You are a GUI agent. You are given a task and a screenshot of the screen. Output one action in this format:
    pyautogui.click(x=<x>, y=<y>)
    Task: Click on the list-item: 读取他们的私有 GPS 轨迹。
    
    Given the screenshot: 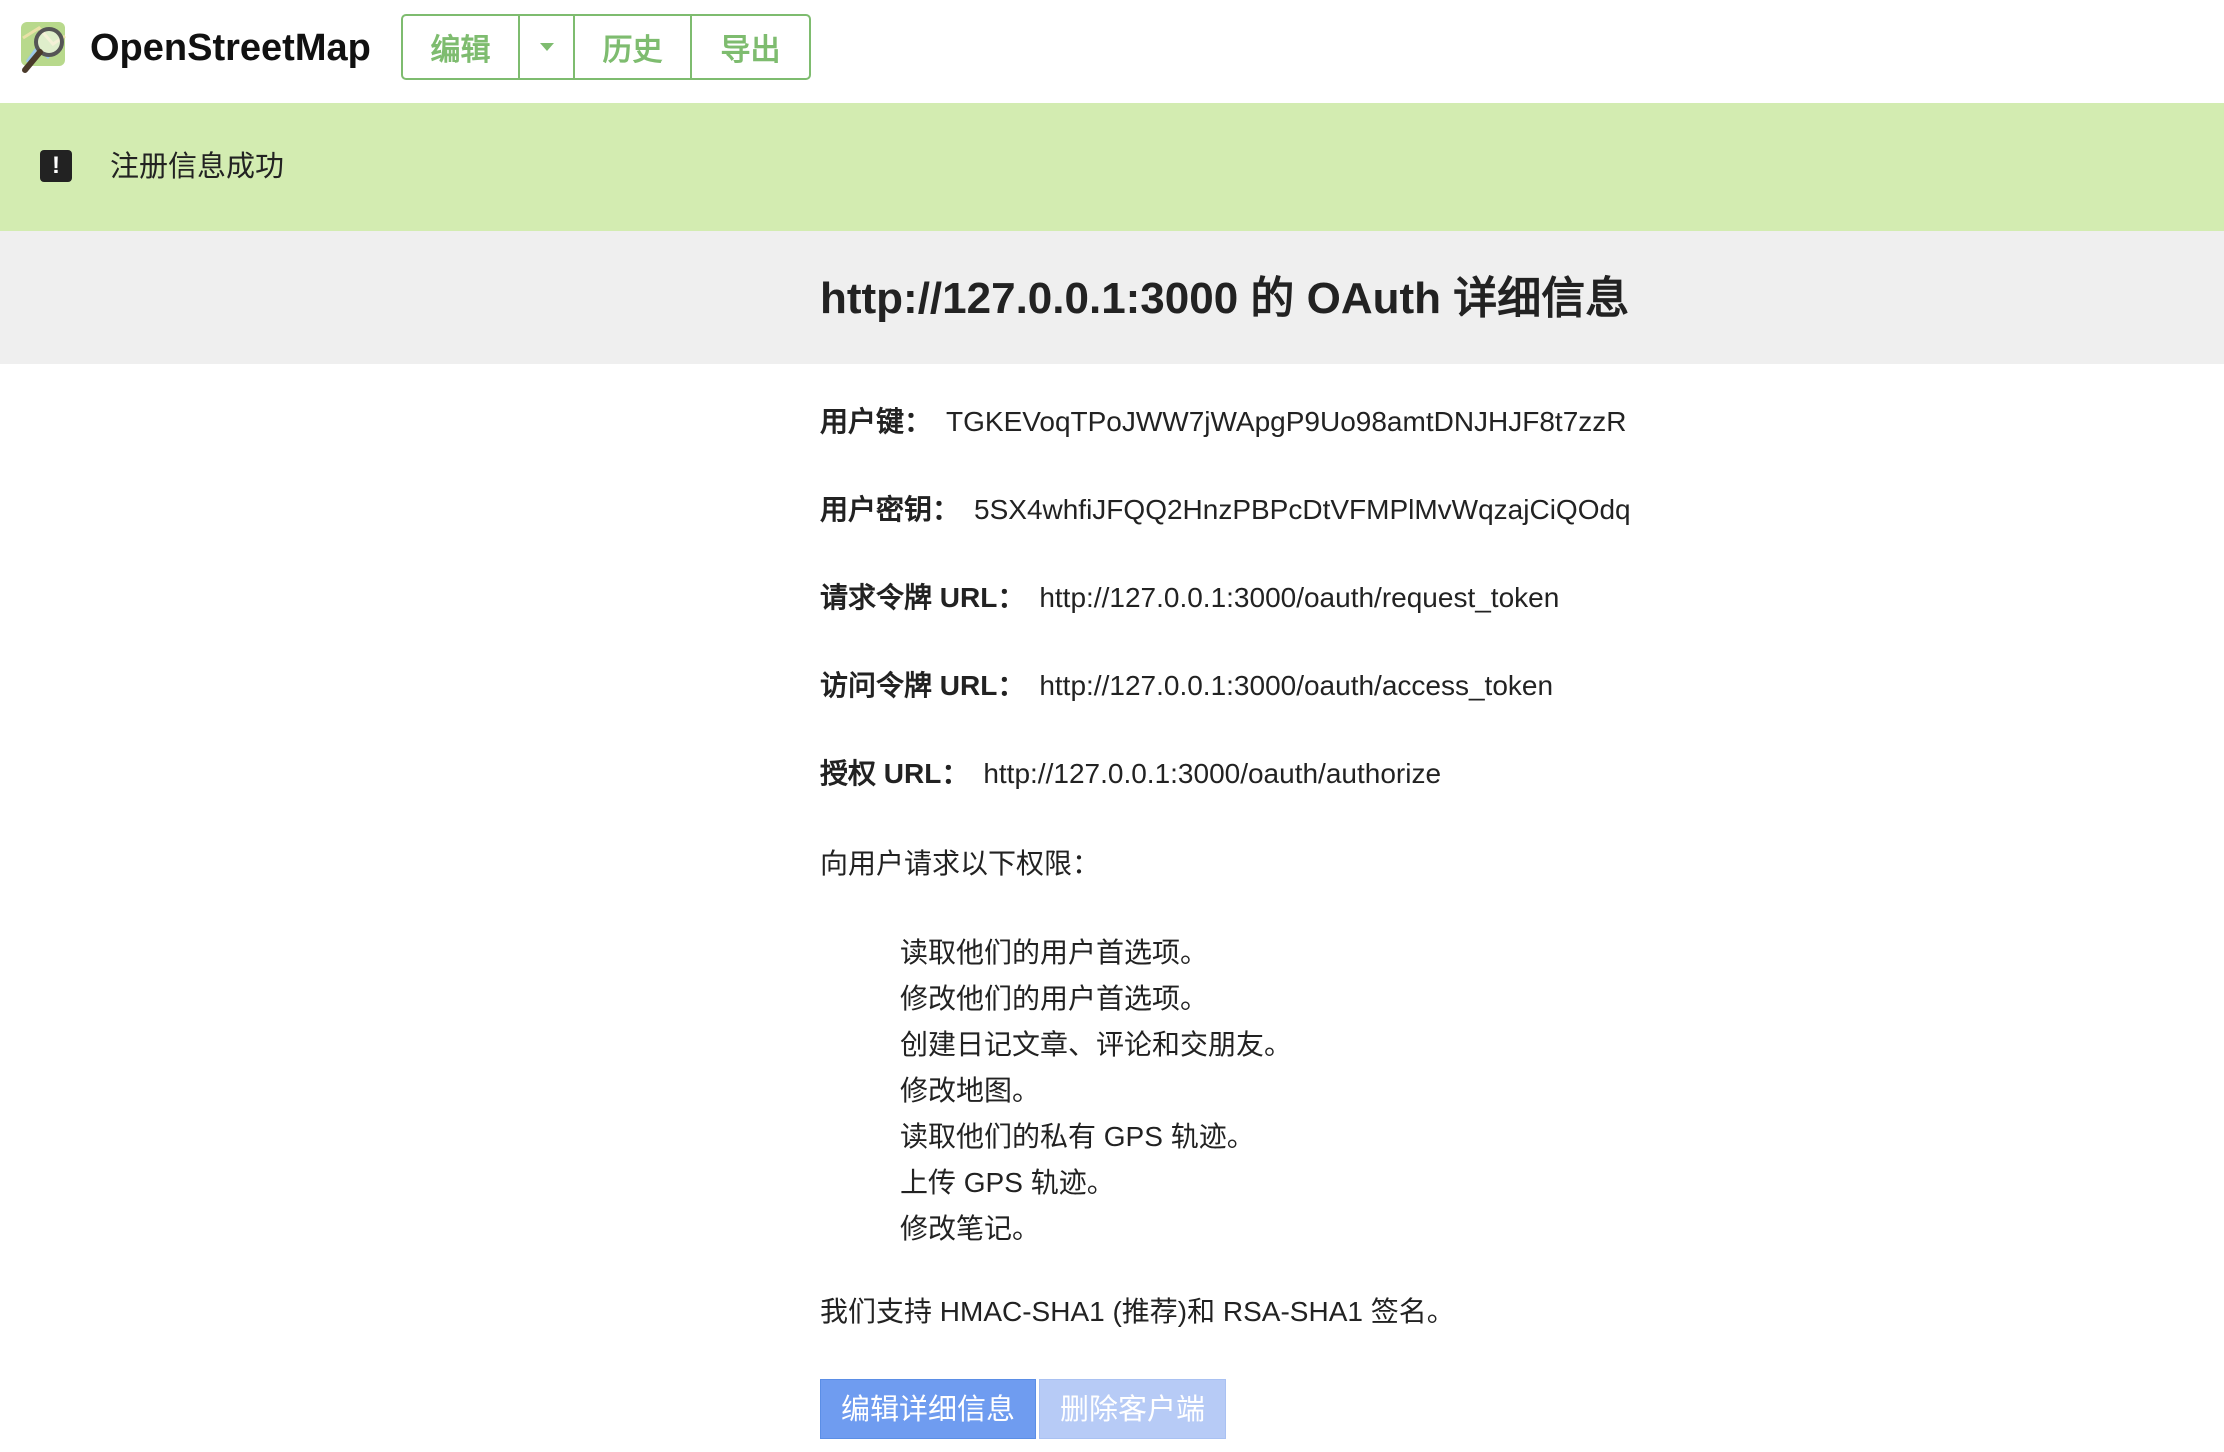 What is the action you would take?
    pyautogui.click(x=1077, y=1136)
    